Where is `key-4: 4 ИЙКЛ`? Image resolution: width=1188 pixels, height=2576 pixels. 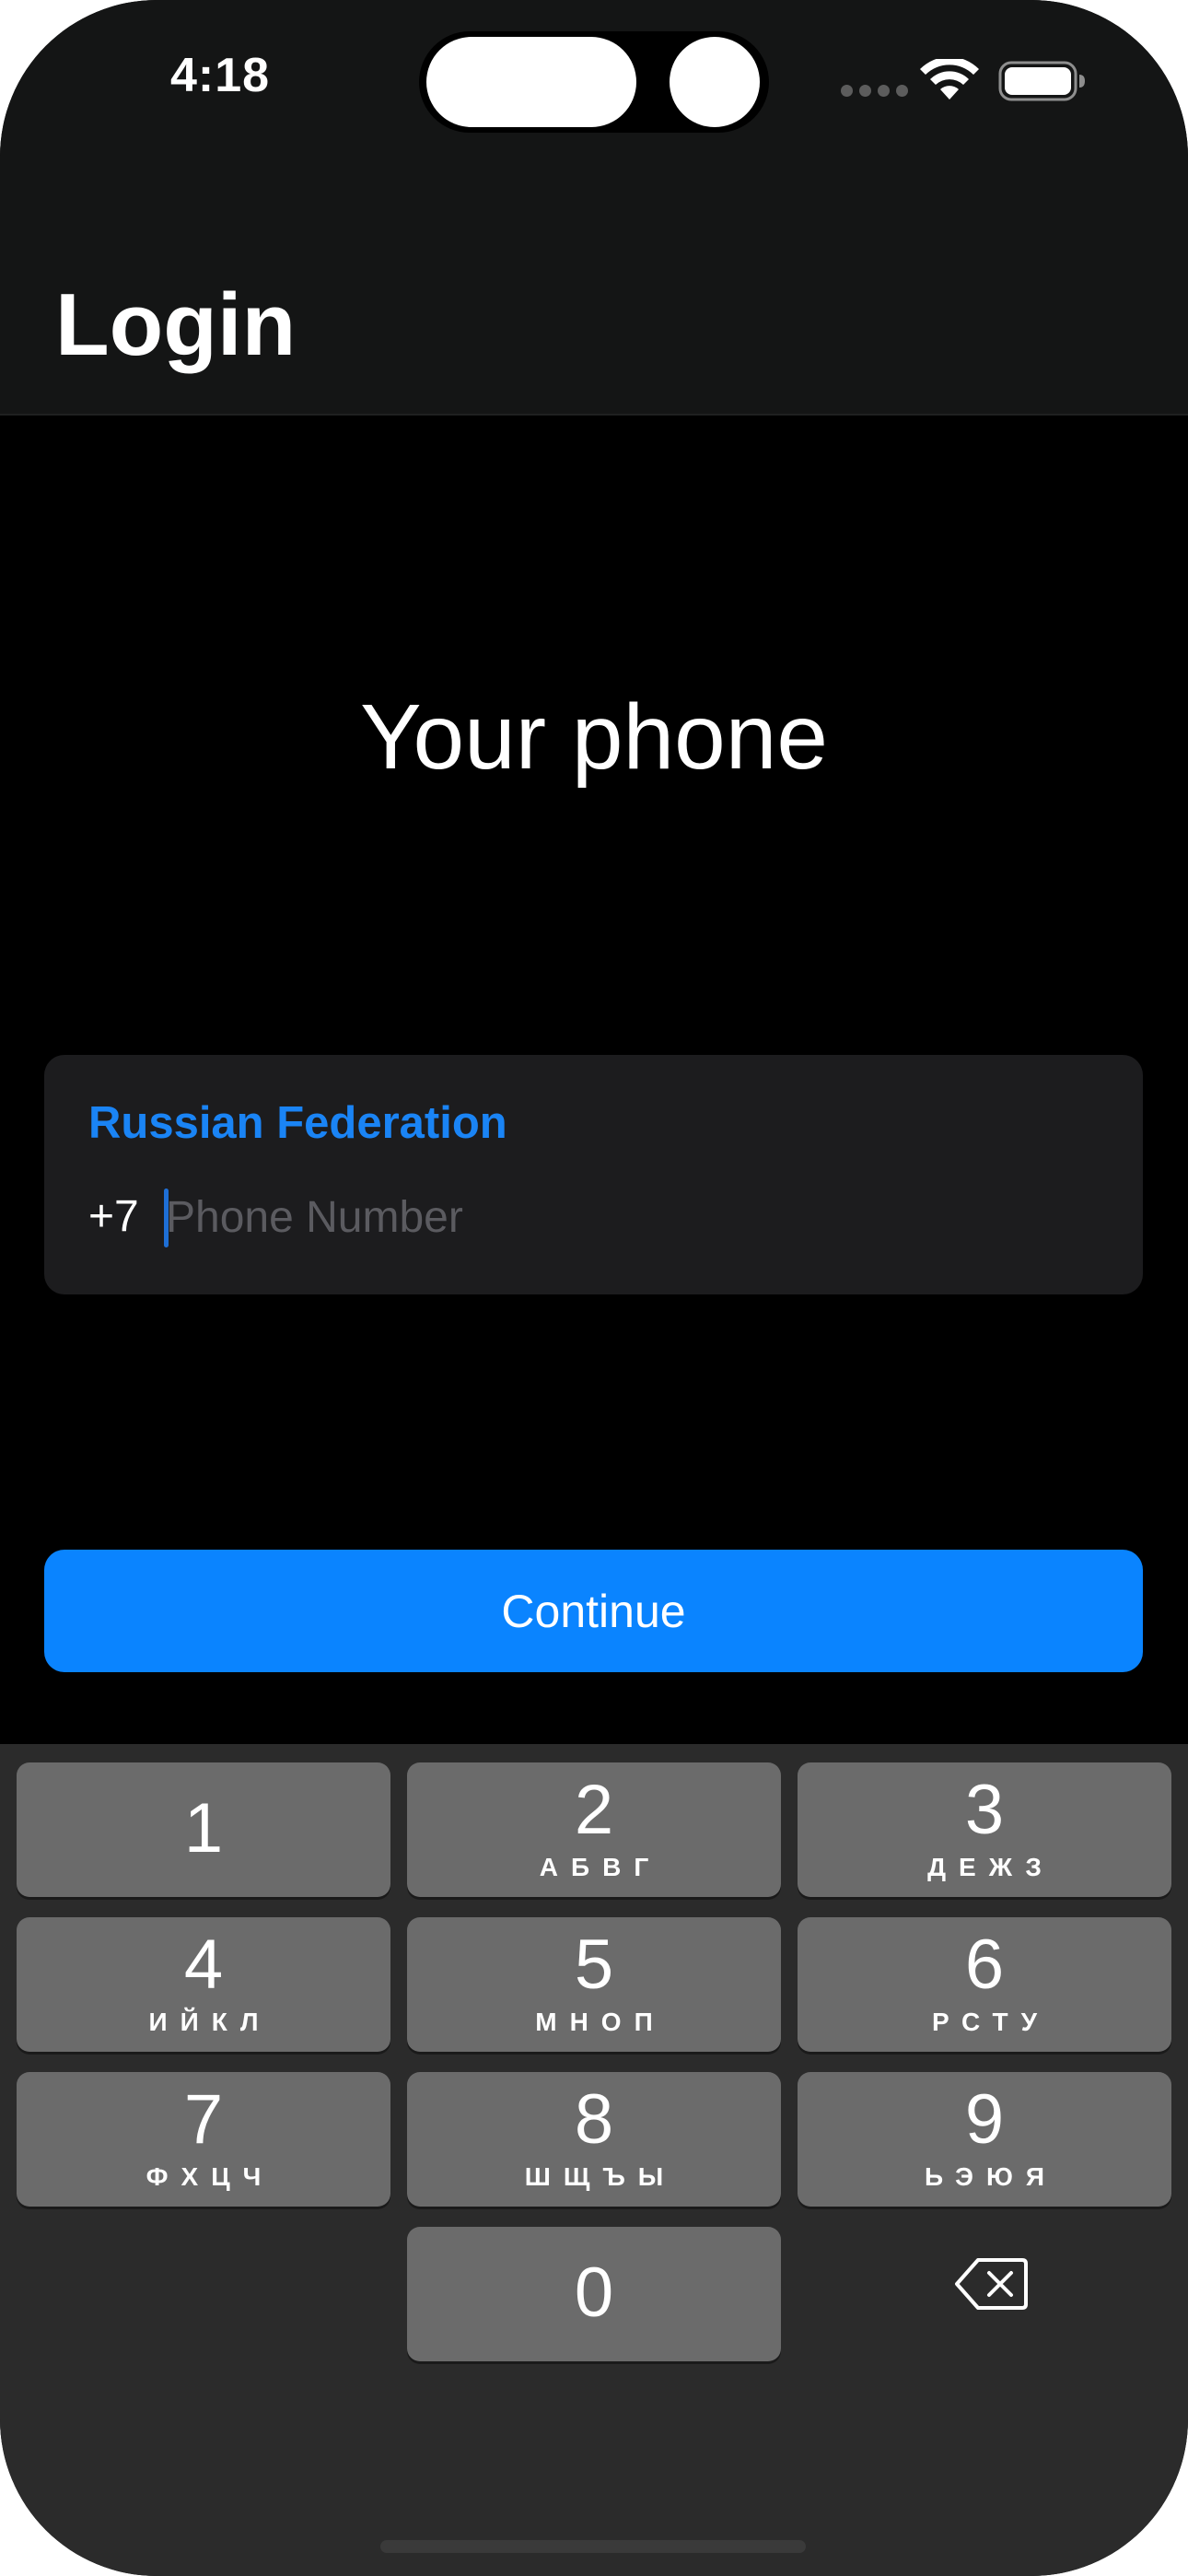
key-4: 4 ИЙКЛ is located at coordinates (203, 1985).